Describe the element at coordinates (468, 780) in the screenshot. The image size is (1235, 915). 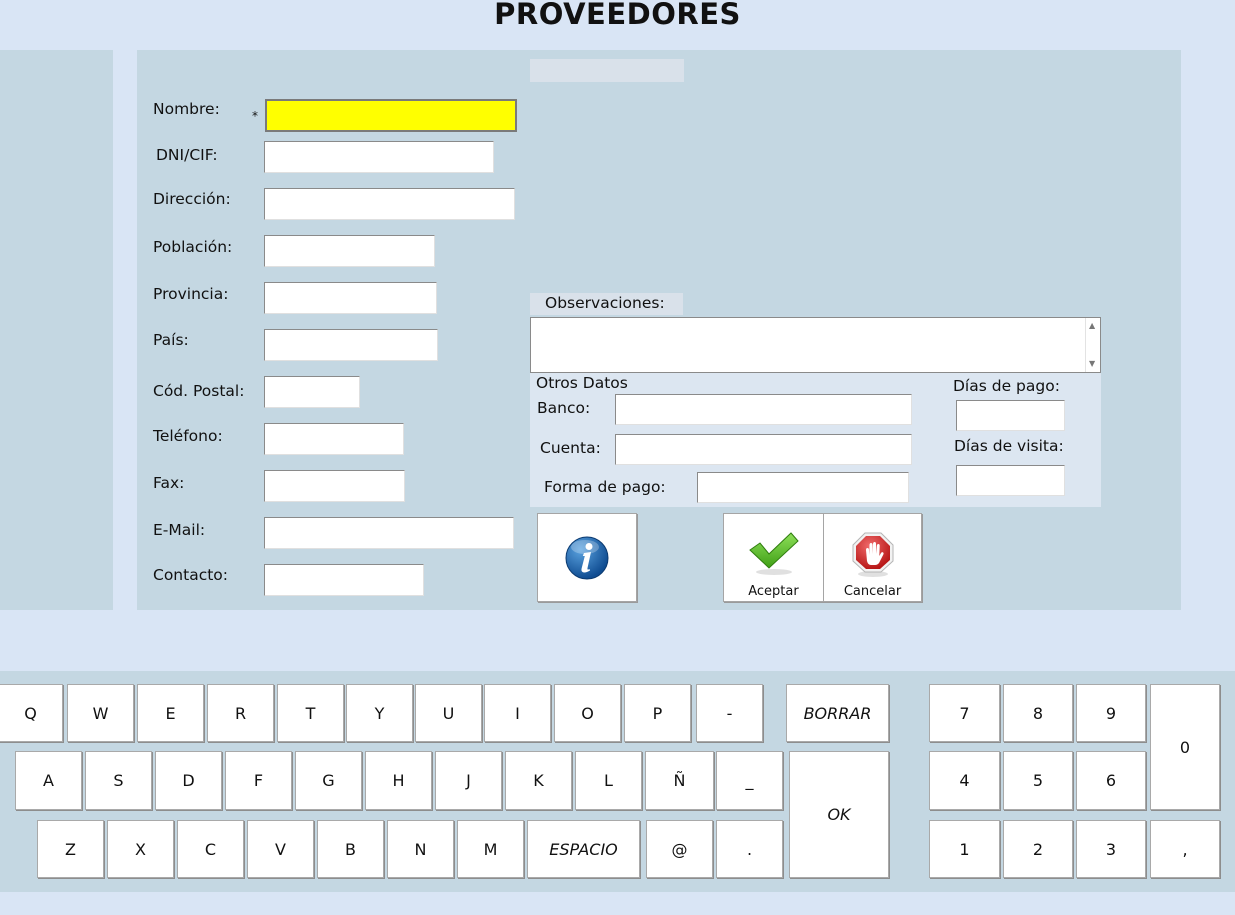
I see `key-j: J` at that location.